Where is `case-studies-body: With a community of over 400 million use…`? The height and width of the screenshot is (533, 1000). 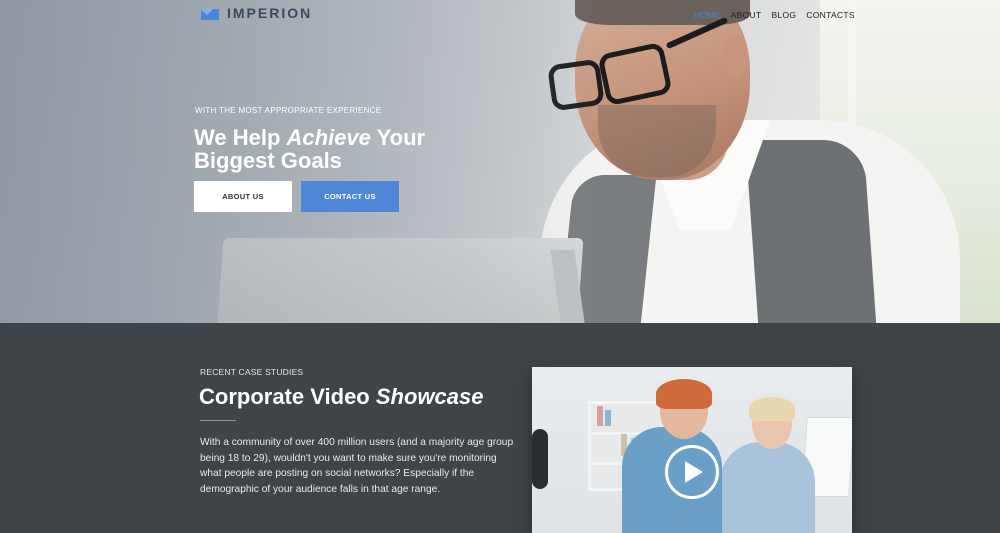 case-studies-body: With a community of over 400 million use… is located at coordinates (357, 466).